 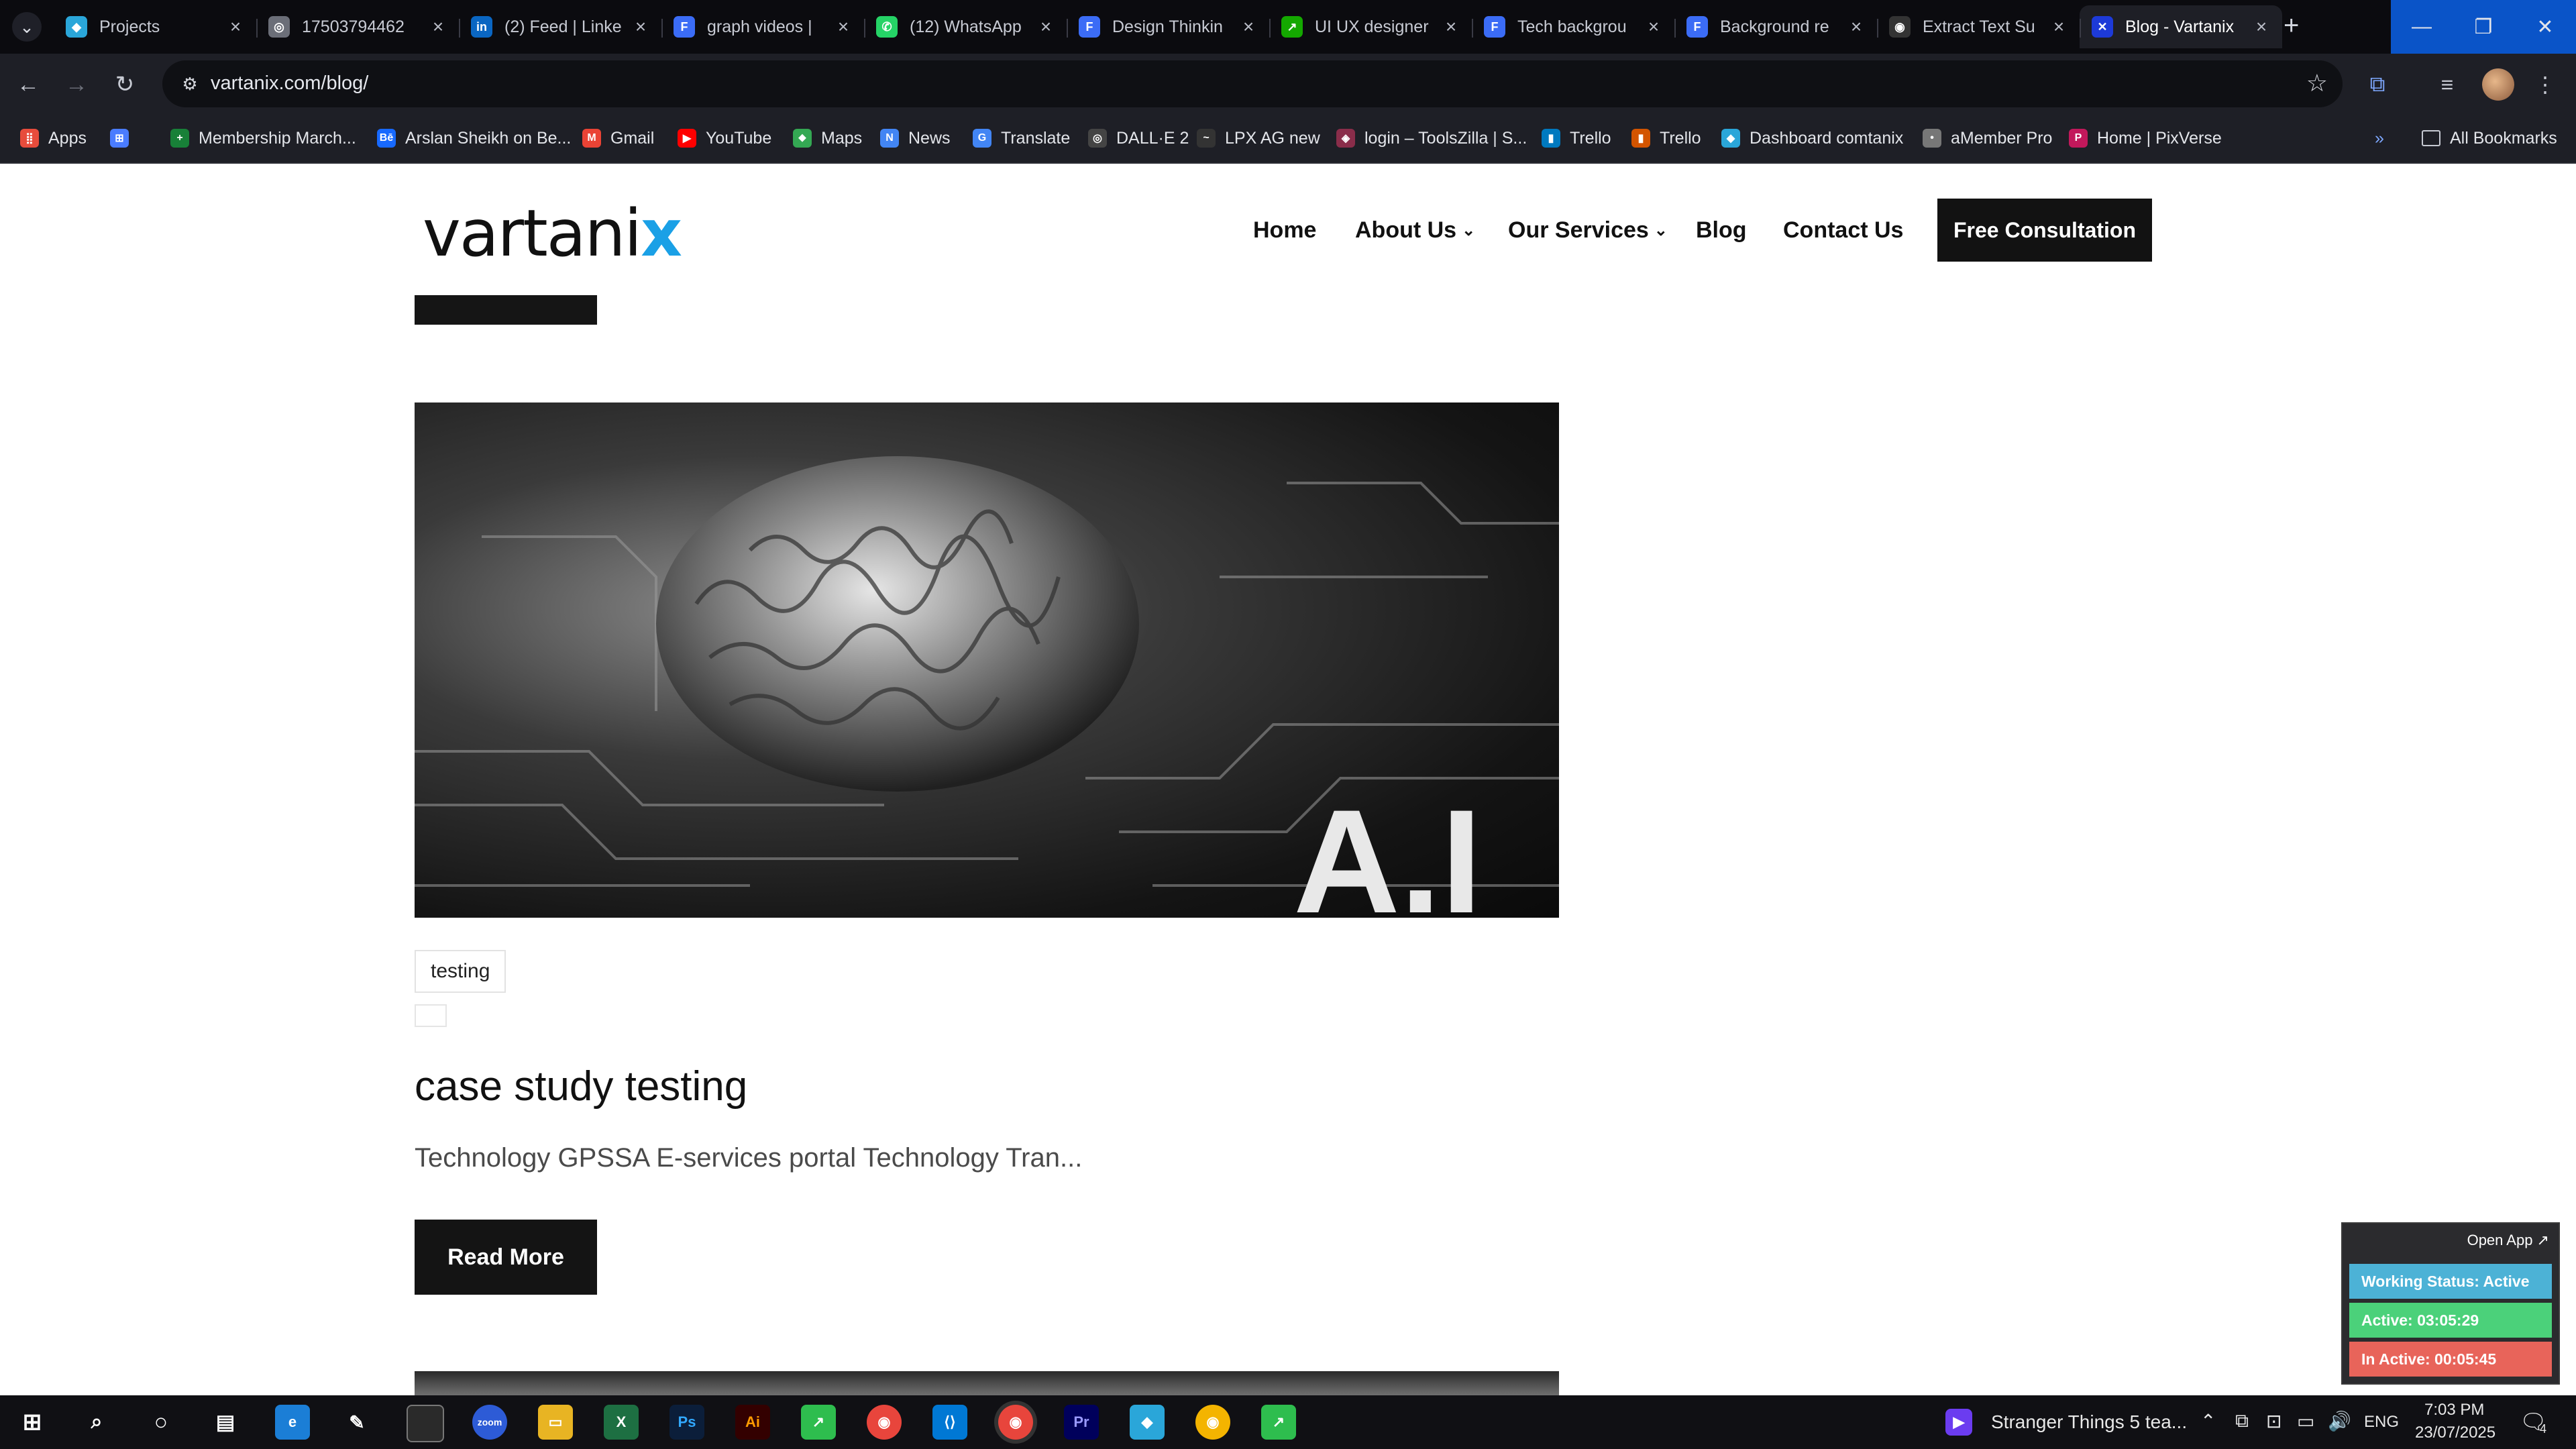 What do you see at coordinates (53, 138) in the screenshot?
I see `bookmark-item: ⣿ Apps` at bounding box center [53, 138].